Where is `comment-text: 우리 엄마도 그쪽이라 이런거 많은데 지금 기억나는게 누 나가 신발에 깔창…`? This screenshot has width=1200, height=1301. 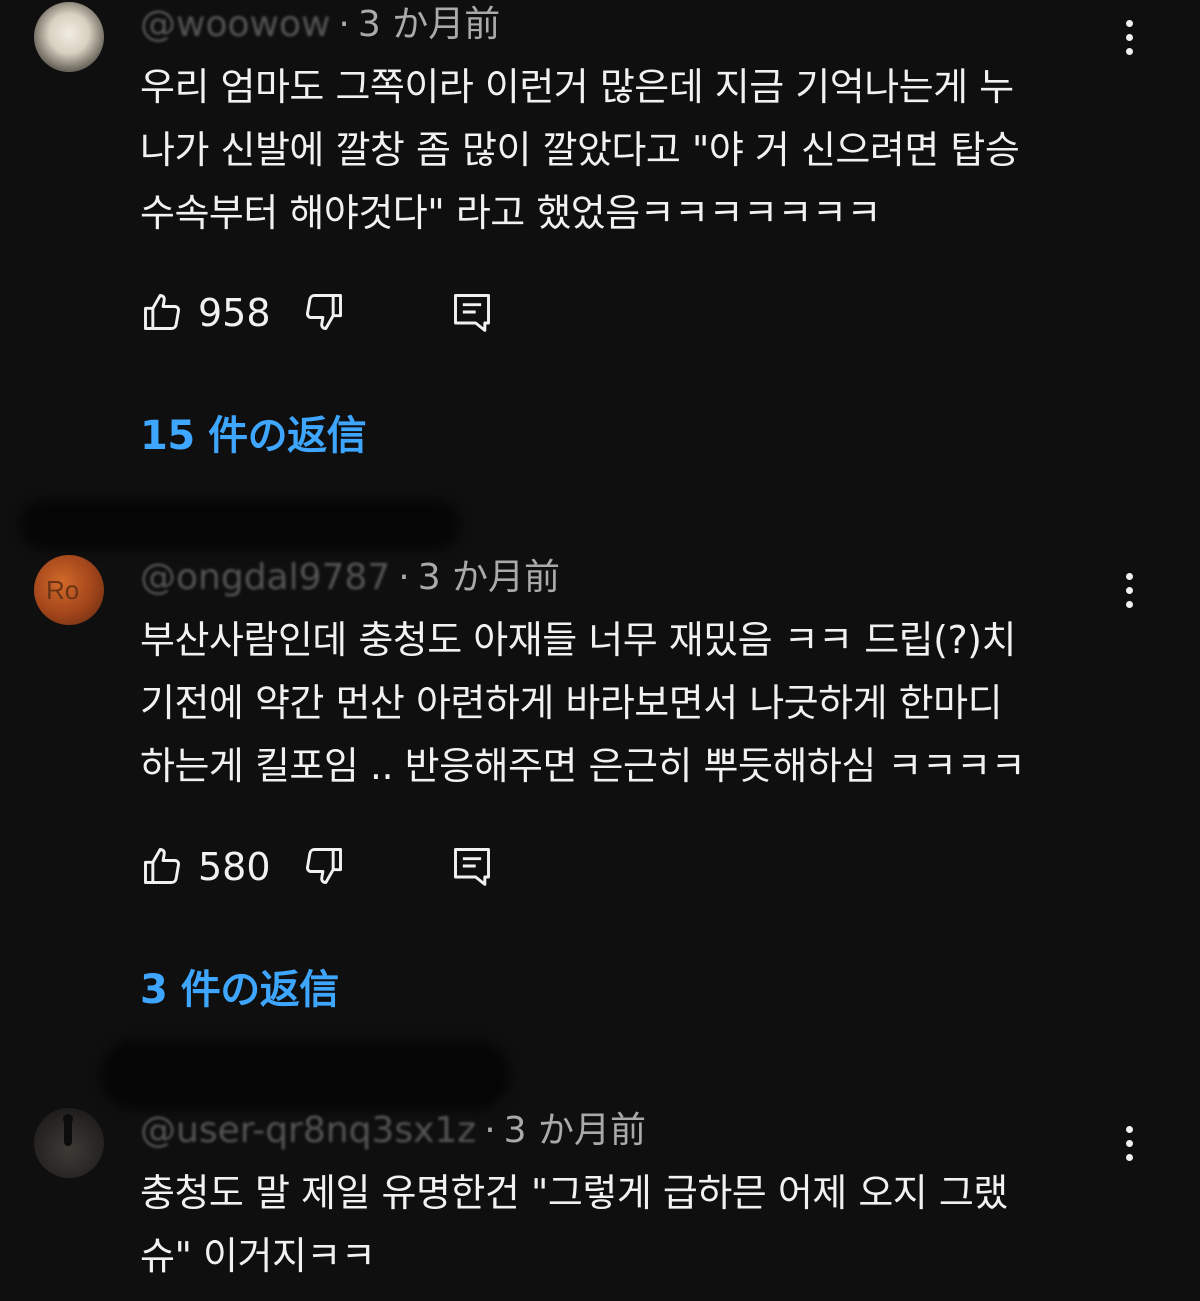 comment-text: 우리 엄마도 그쪽이라 이런거 많은데 지금 기억나는게 누 나가 신발에 깔창… is located at coordinates (580, 150).